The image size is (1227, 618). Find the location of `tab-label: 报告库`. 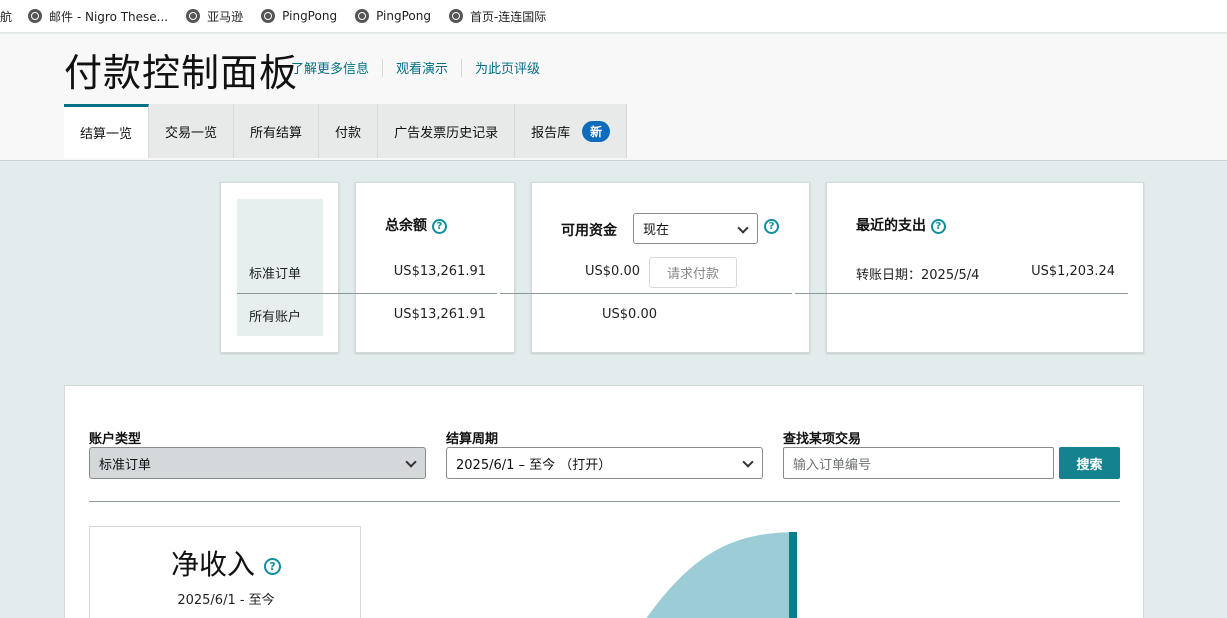

tab-label: 报告库 is located at coordinates (551, 133).